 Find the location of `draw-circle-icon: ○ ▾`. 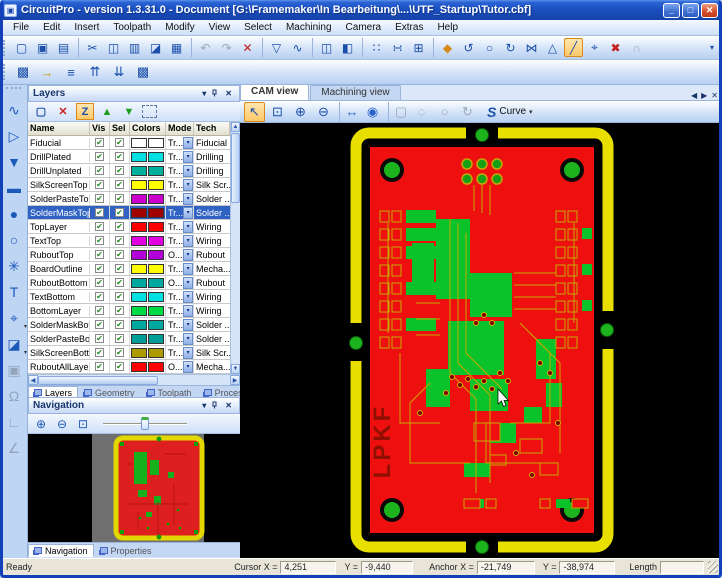

draw-circle-icon: ○ ▾ is located at coordinates (14, 240).